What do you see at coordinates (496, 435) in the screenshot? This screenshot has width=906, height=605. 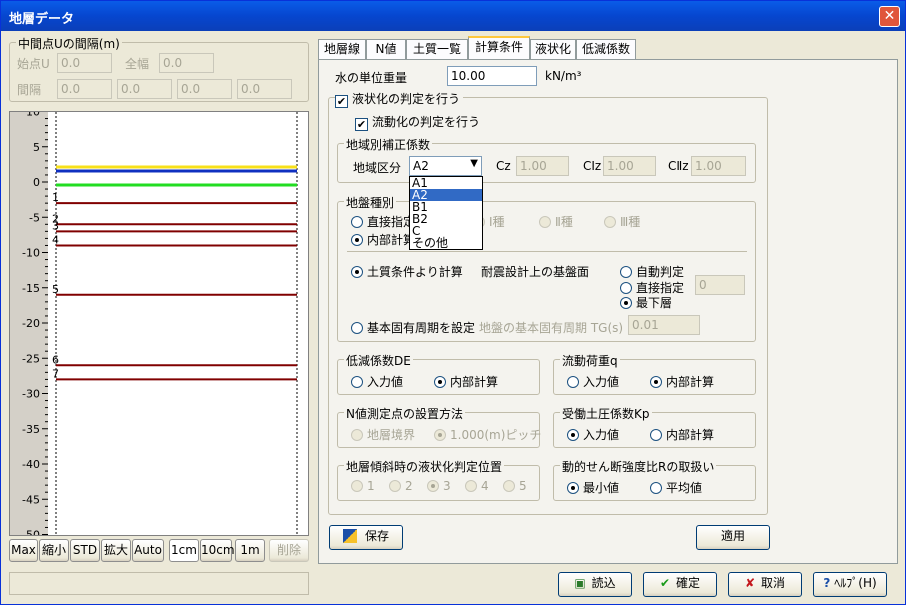 I see `n-pitch-label: 1.000(m)ピッチ` at bounding box center [496, 435].